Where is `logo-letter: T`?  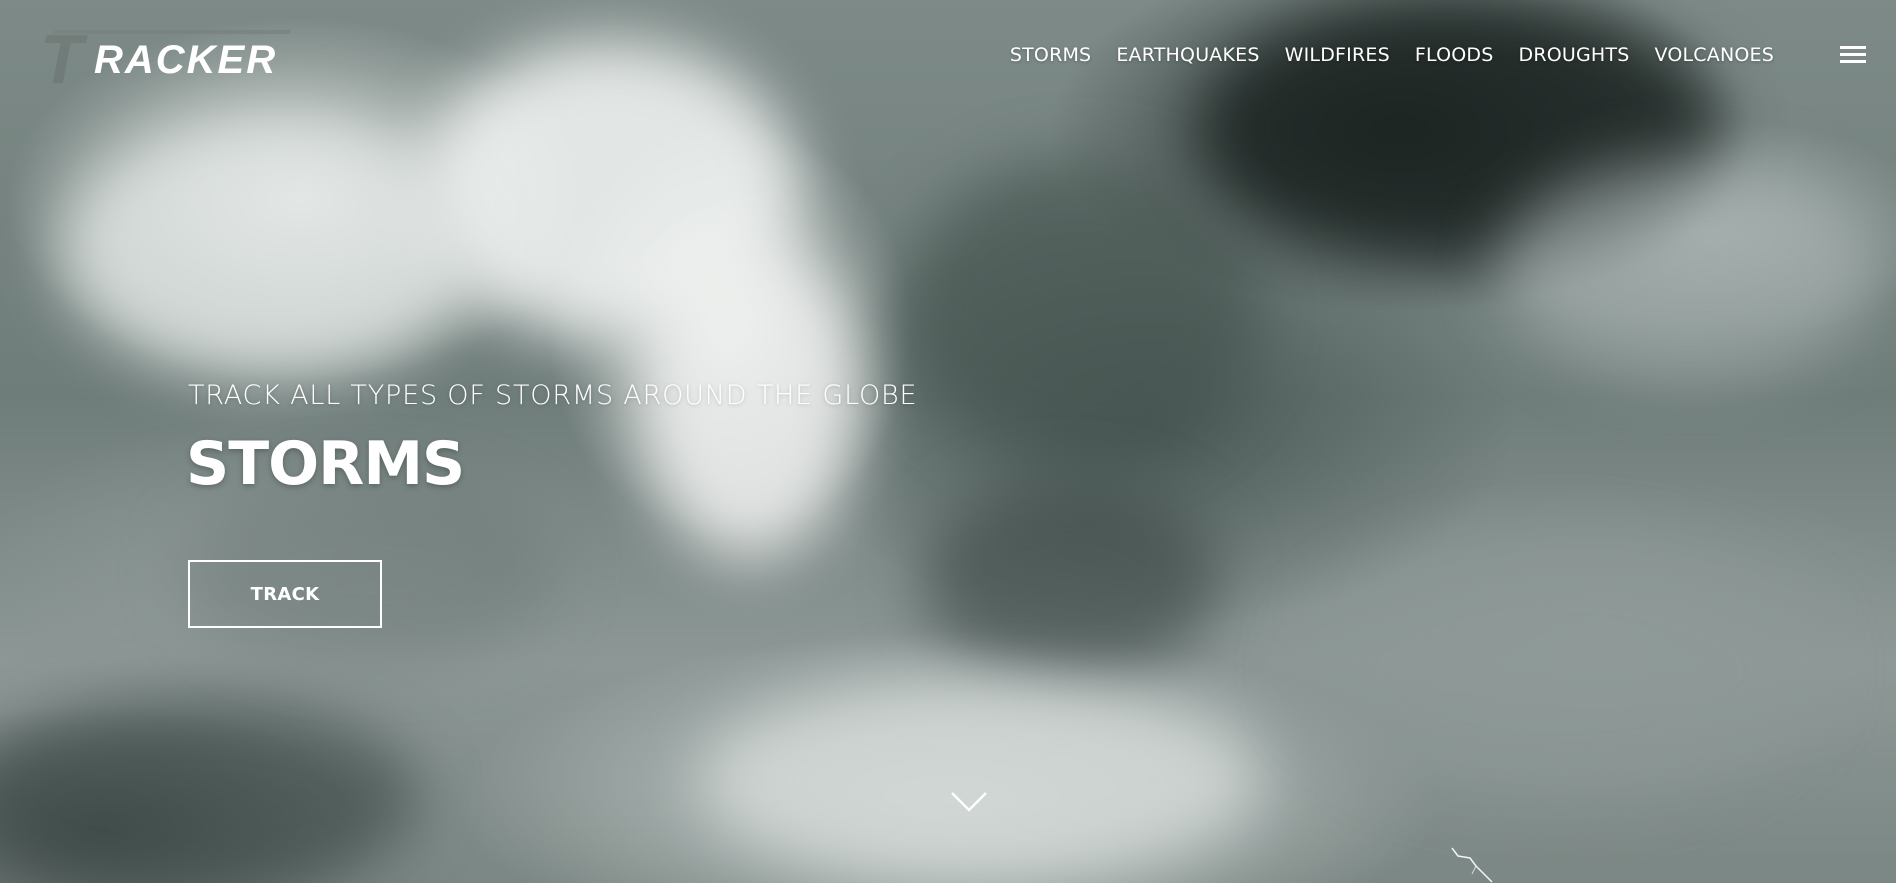
logo-letter: T is located at coordinates (61, 59).